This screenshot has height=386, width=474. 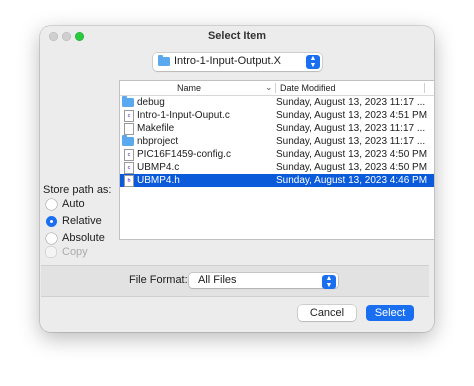 I want to click on file-row: c UBMP4.c Sunday, August 13, 2023 4:50 PM, so click(x=277, y=167).